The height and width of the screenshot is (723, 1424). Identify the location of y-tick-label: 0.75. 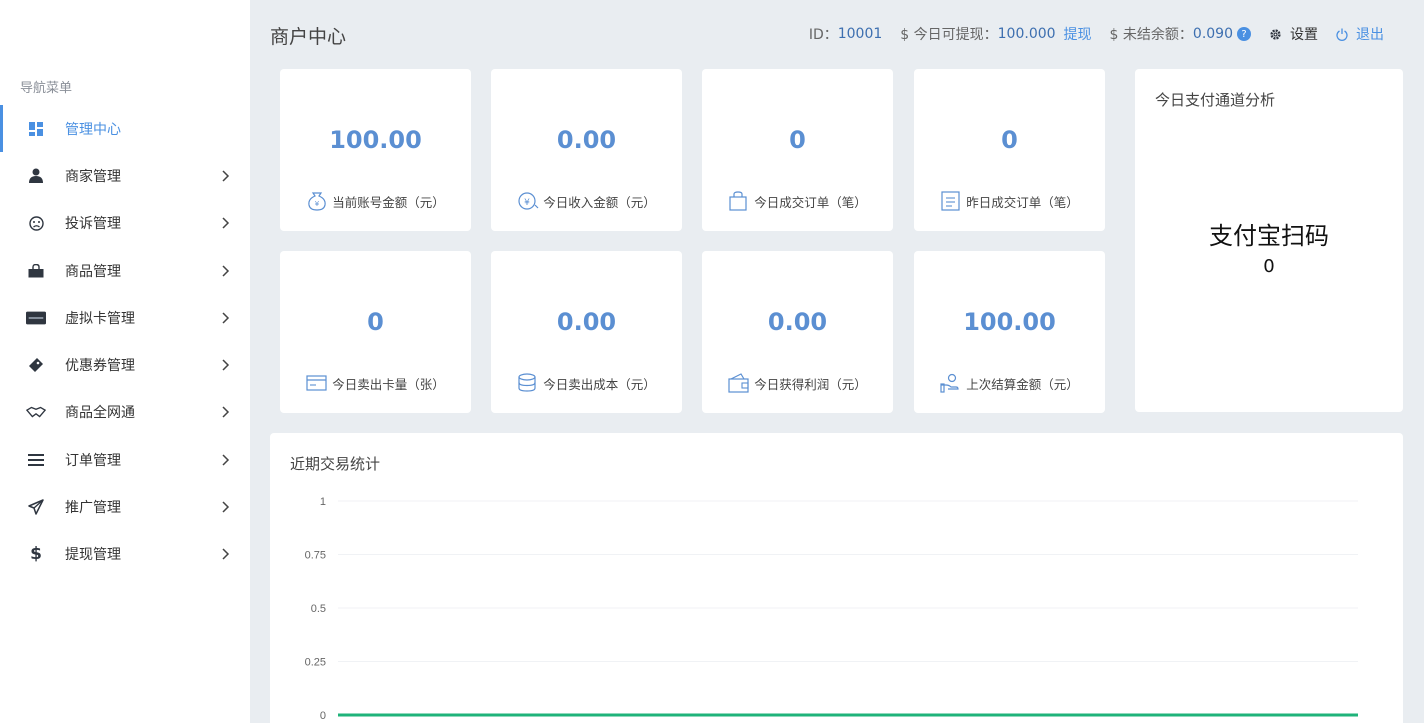
(315, 556).